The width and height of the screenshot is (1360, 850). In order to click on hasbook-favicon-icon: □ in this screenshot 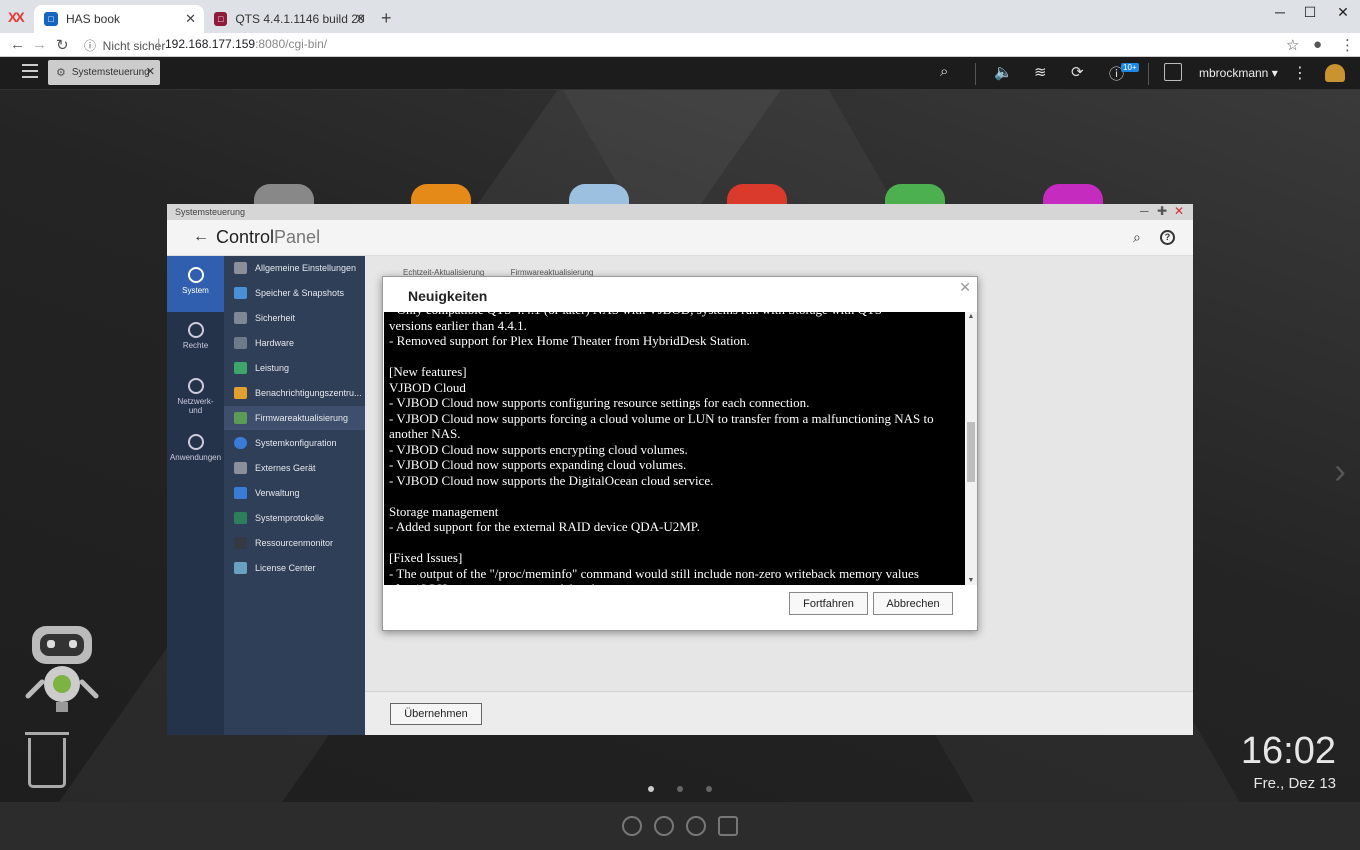, I will do `click(51, 19)`.